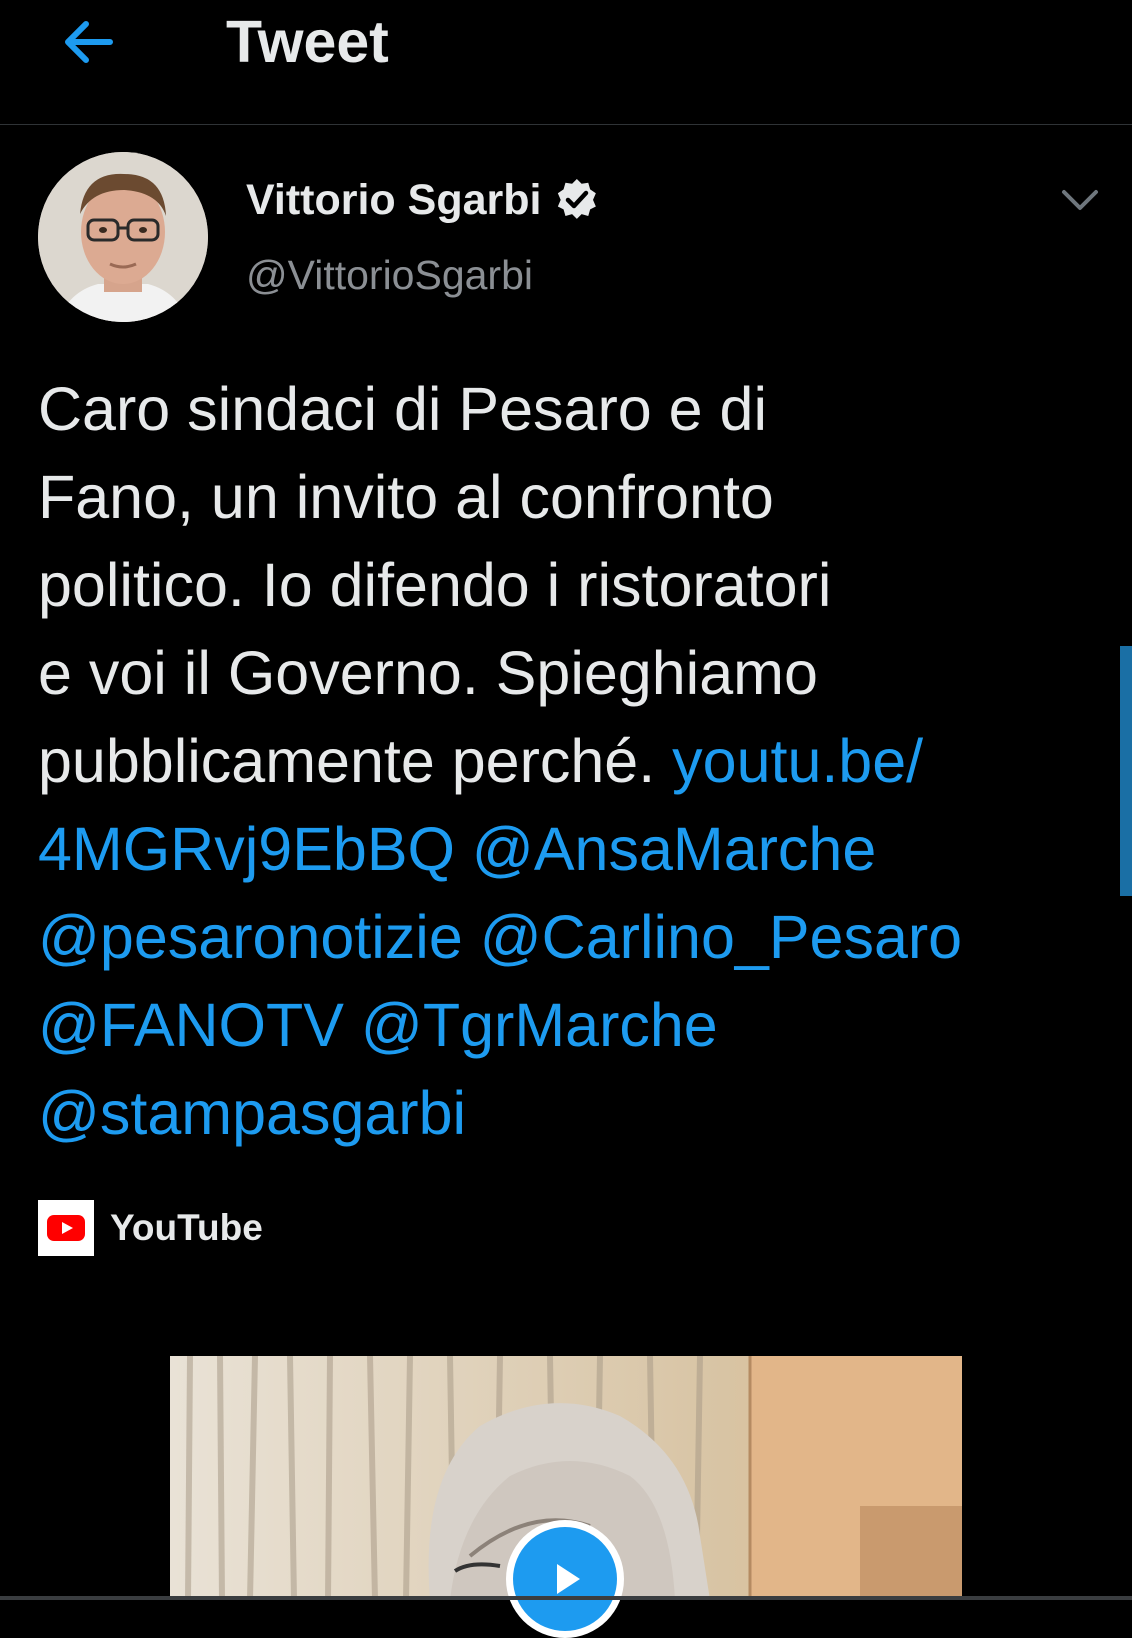 This screenshot has width=1132, height=1638. Describe the element at coordinates (566, 62) in the screenshot. I see `top-bar: Tweet` at that location.